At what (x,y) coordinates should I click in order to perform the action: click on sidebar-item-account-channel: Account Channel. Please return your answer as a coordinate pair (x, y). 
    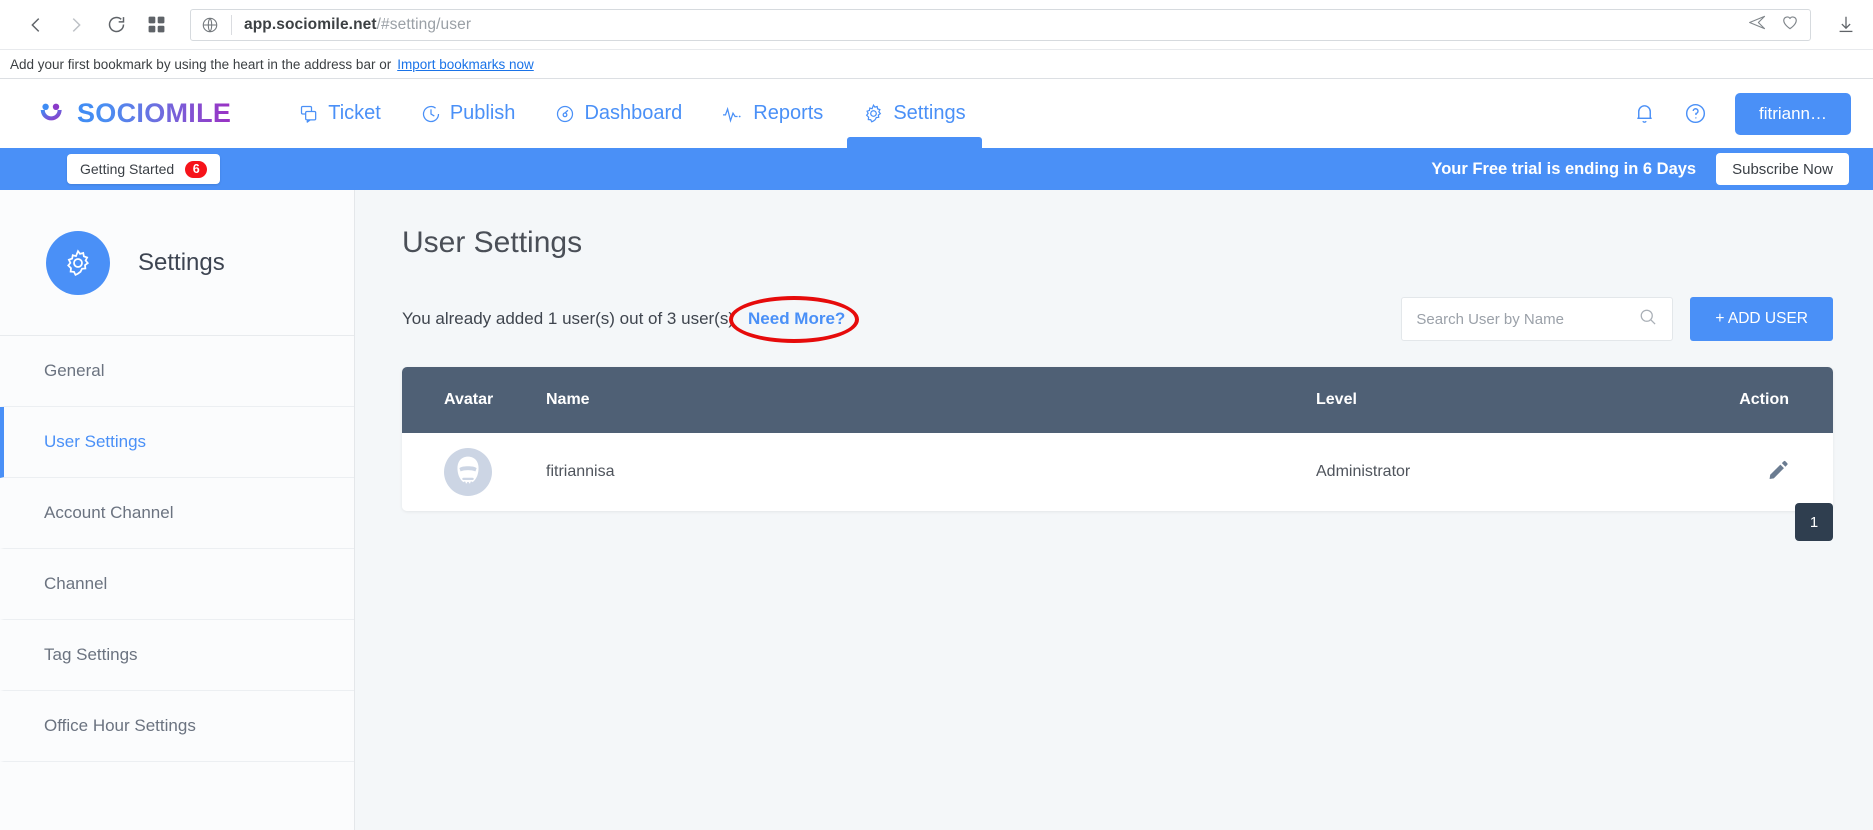
    Looking at the image, I should click on (177, 513).